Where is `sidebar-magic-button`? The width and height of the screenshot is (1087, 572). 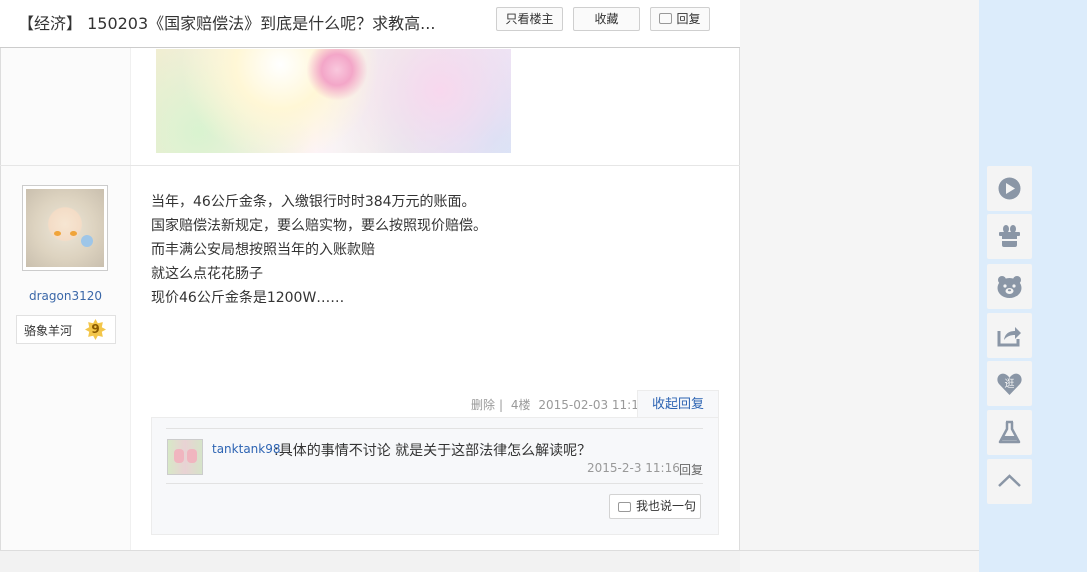 sidebar-magic-button is located at coordinates (1009, 236).